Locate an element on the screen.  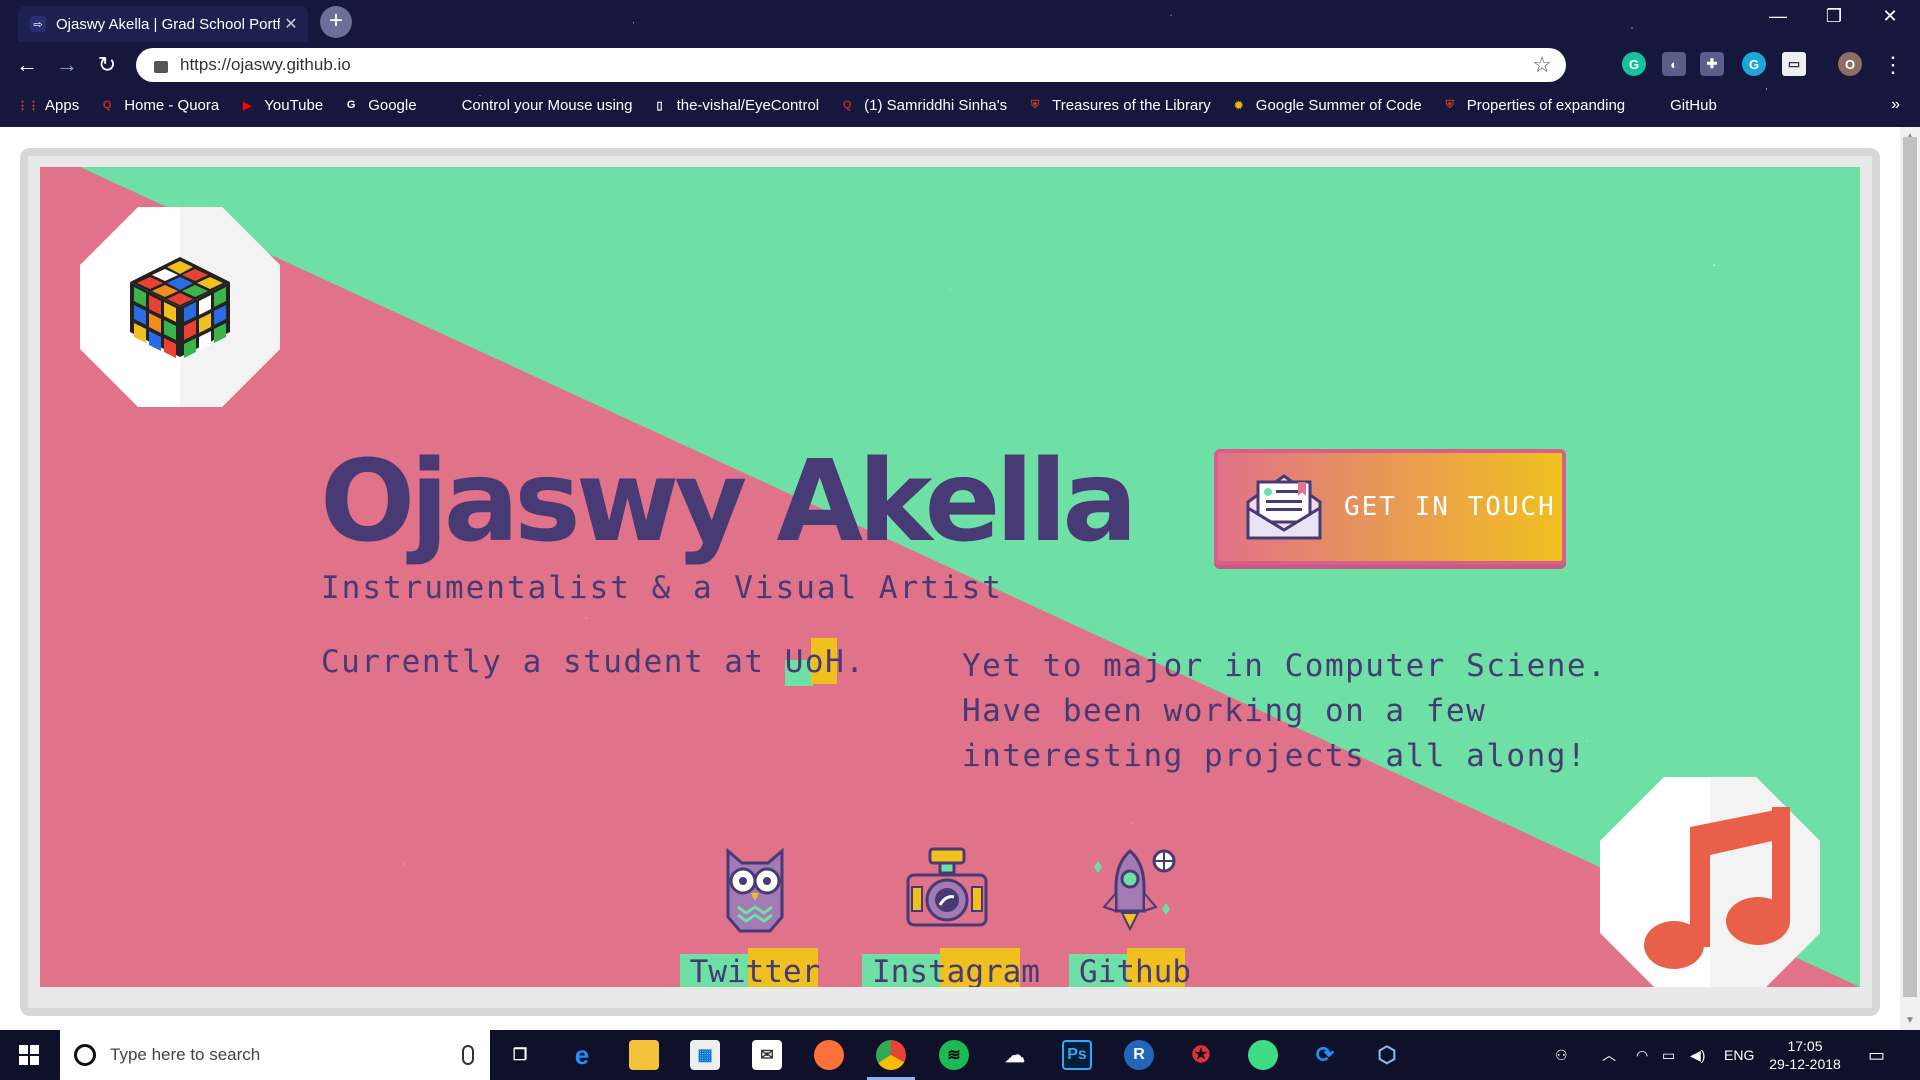
notifications-icon: ▭ is located at coordinates (1876, 1055).